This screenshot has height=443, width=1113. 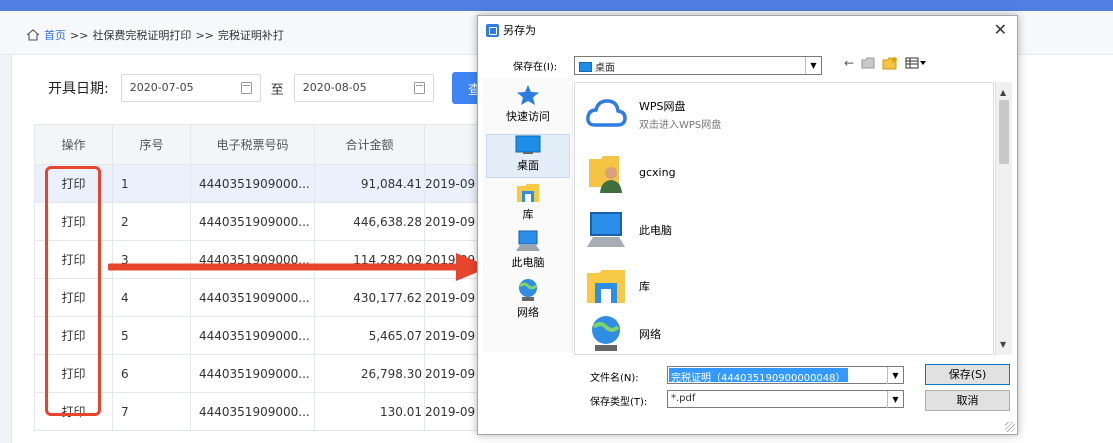 I want to click on save-in-value: 桌面, so click(x=605, y=68).